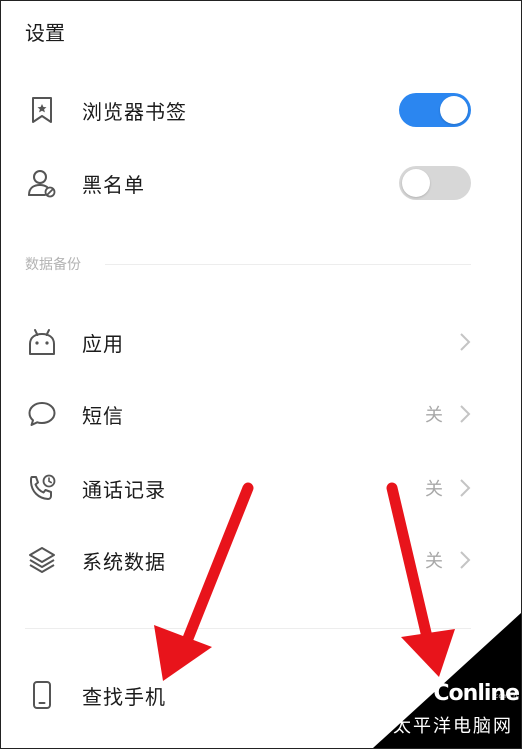 The width and height of the screenshot is (522, 749). Describe the element at coordinates (434, 415) in the screenshot. I see `sms-status: 关` at that location.